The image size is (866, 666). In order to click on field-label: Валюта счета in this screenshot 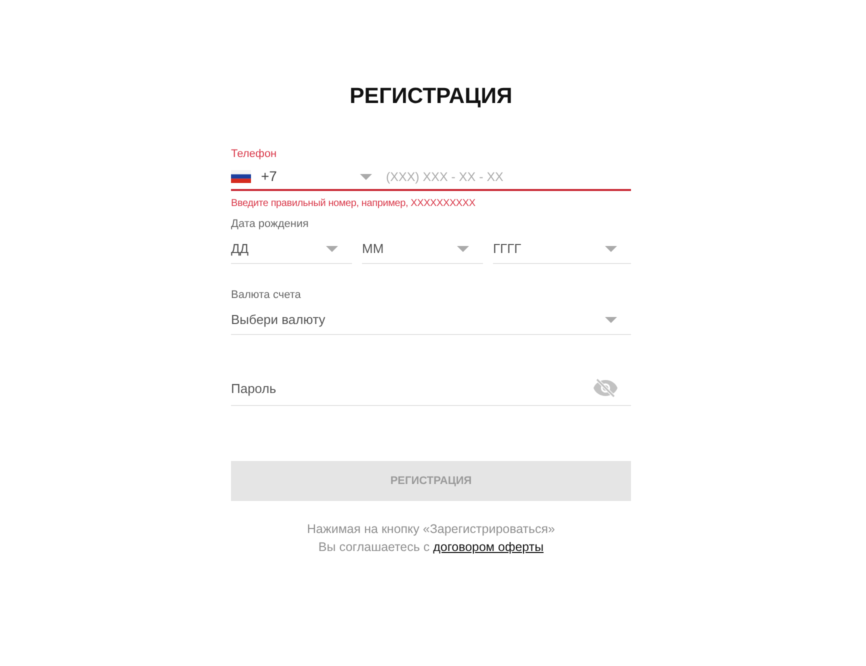, I will do `click(266, 295)`.